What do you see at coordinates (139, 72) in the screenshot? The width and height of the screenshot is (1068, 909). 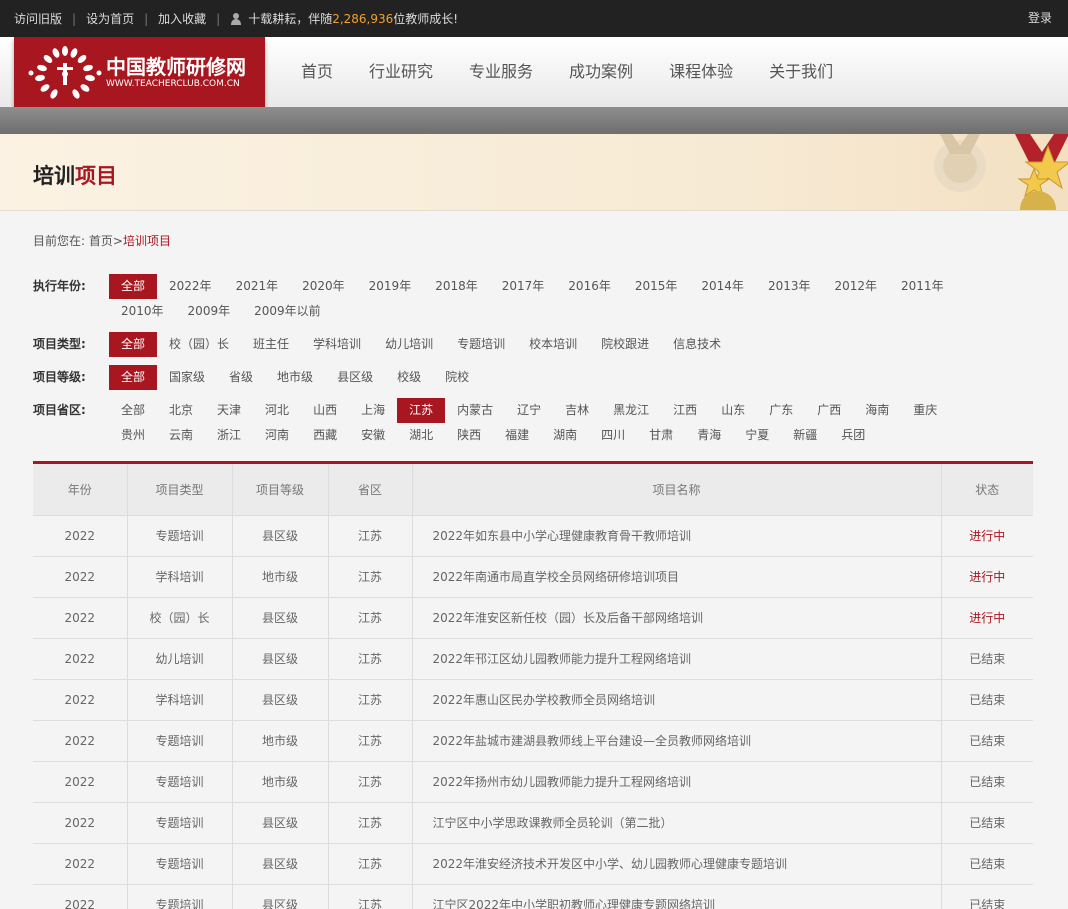 I see `site-logo: 中国教师研修网 WWW.TEACHERCLUB.COM.CN` at bounding box center [139, 72].